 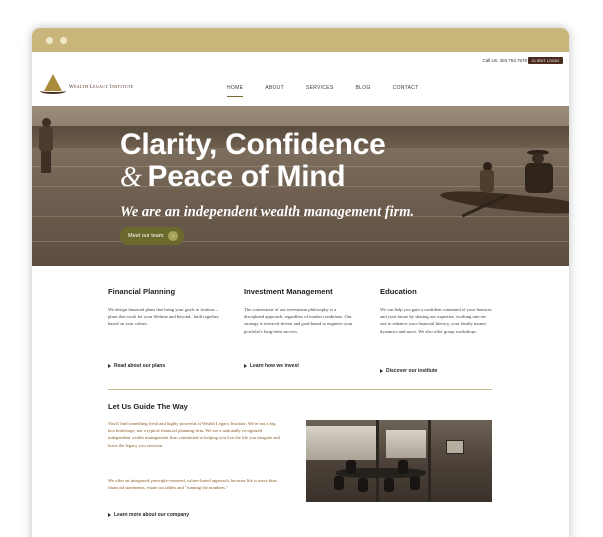 I want to click on meet-our-team-button: Meet our team ›, so click(x=152, y=236).